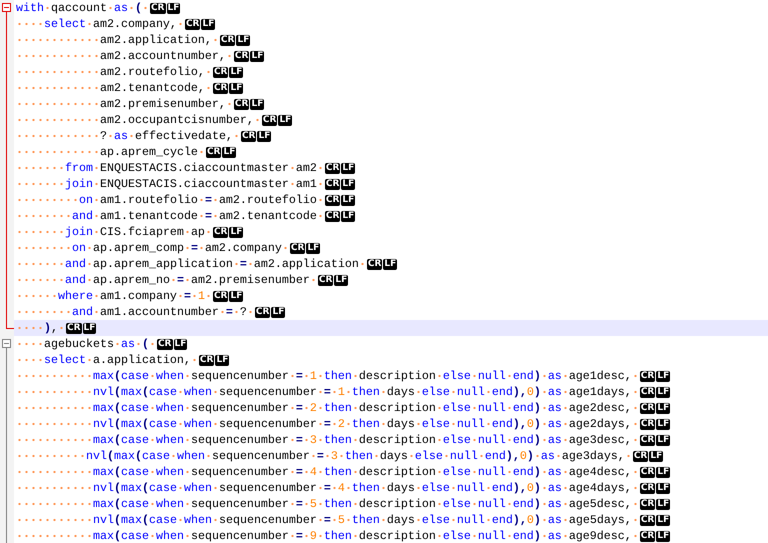 This screenshot has width=768, height=543. I want to click on code-text: am2.application,, so click(117, 40).